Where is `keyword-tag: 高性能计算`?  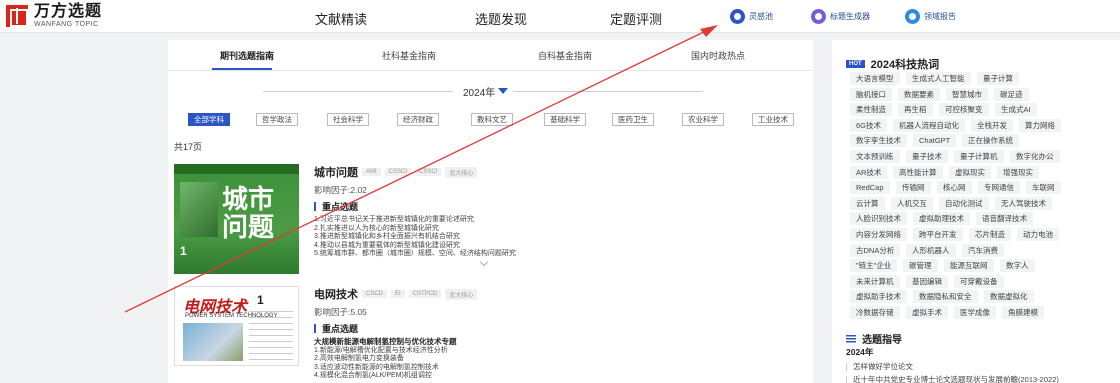 keyword-tag: 高性能计算 is located at coordinates (918, 172).